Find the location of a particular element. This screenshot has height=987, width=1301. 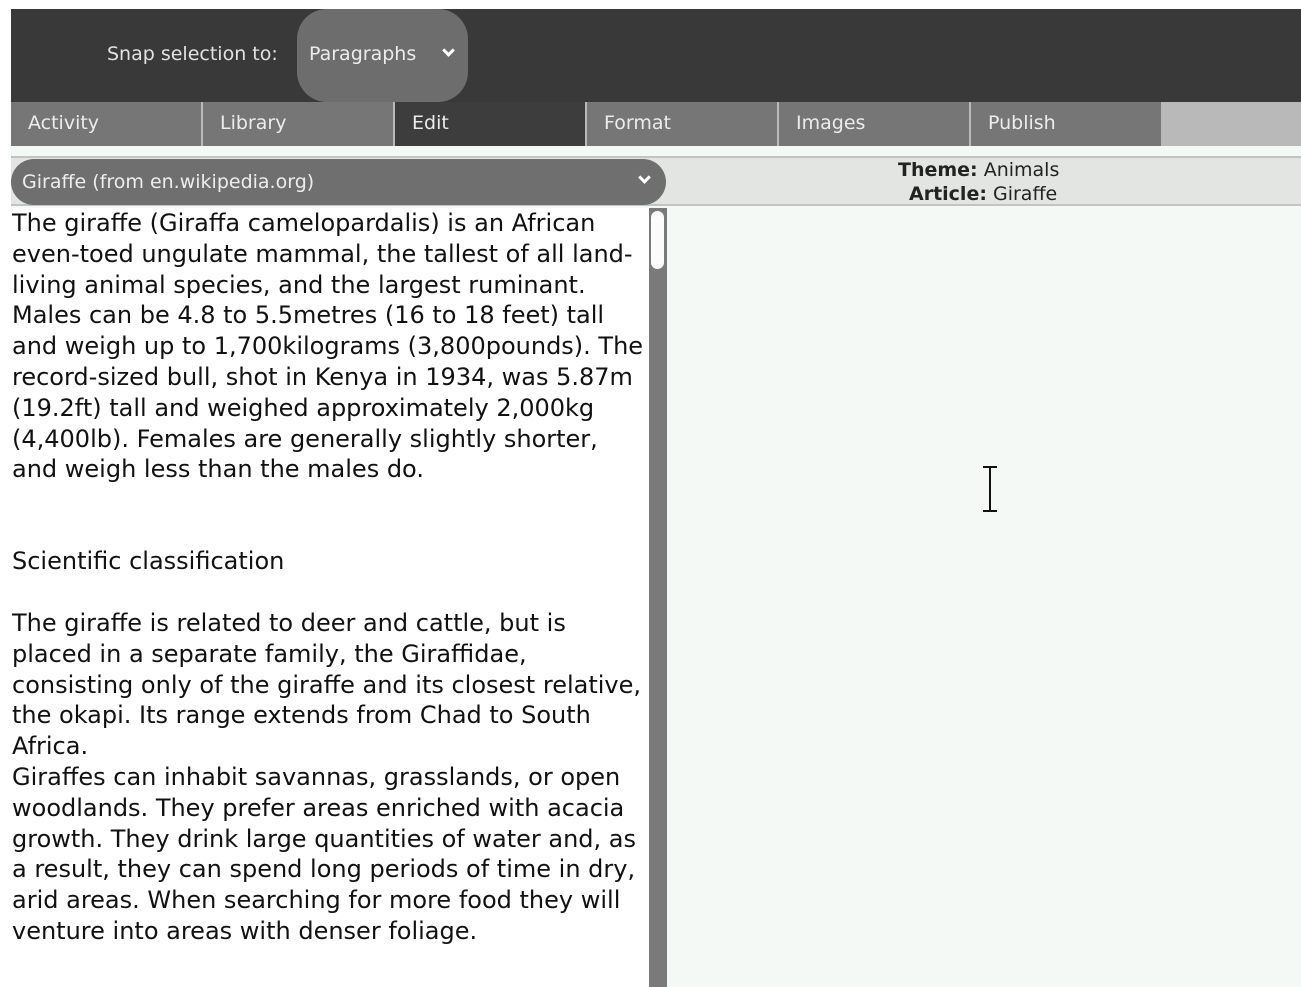

article-value: Giraffe is located at coordinates (1025, 194).